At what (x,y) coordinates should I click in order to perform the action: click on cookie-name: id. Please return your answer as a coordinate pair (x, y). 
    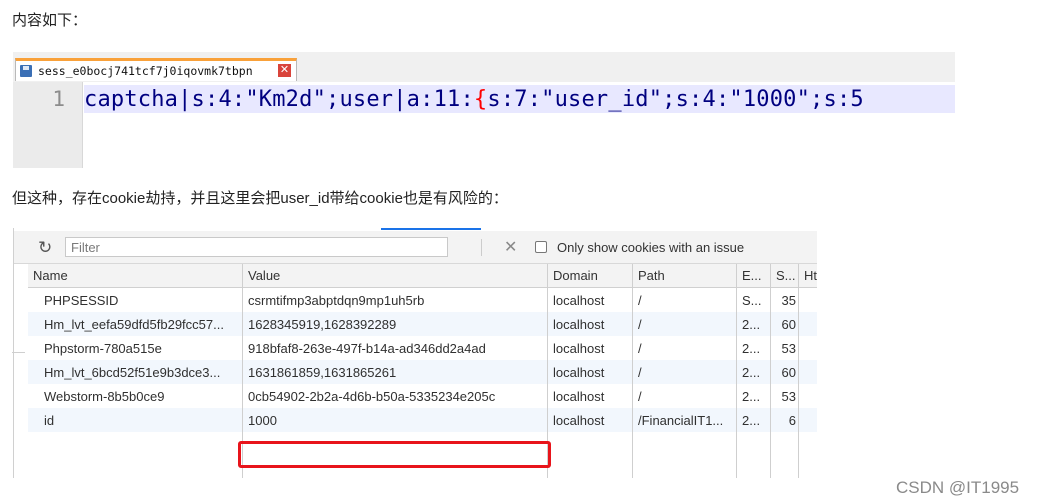
    Looking at the image, I should click on (49, 420).